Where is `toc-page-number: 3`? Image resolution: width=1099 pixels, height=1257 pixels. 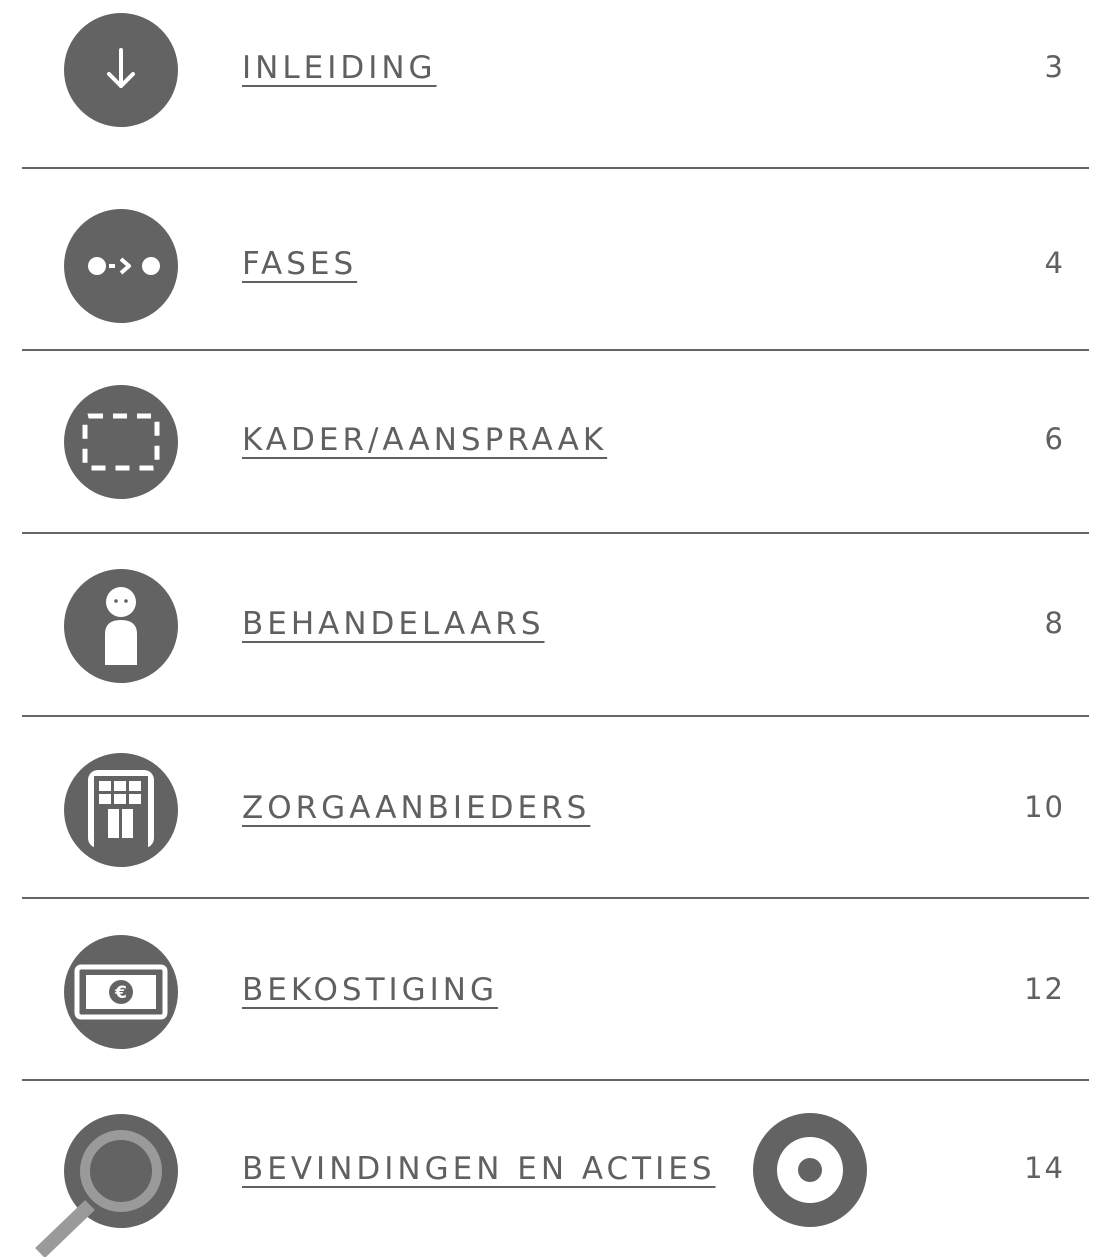
toc-page-number: 3 is located at coordinates (1054, 67).